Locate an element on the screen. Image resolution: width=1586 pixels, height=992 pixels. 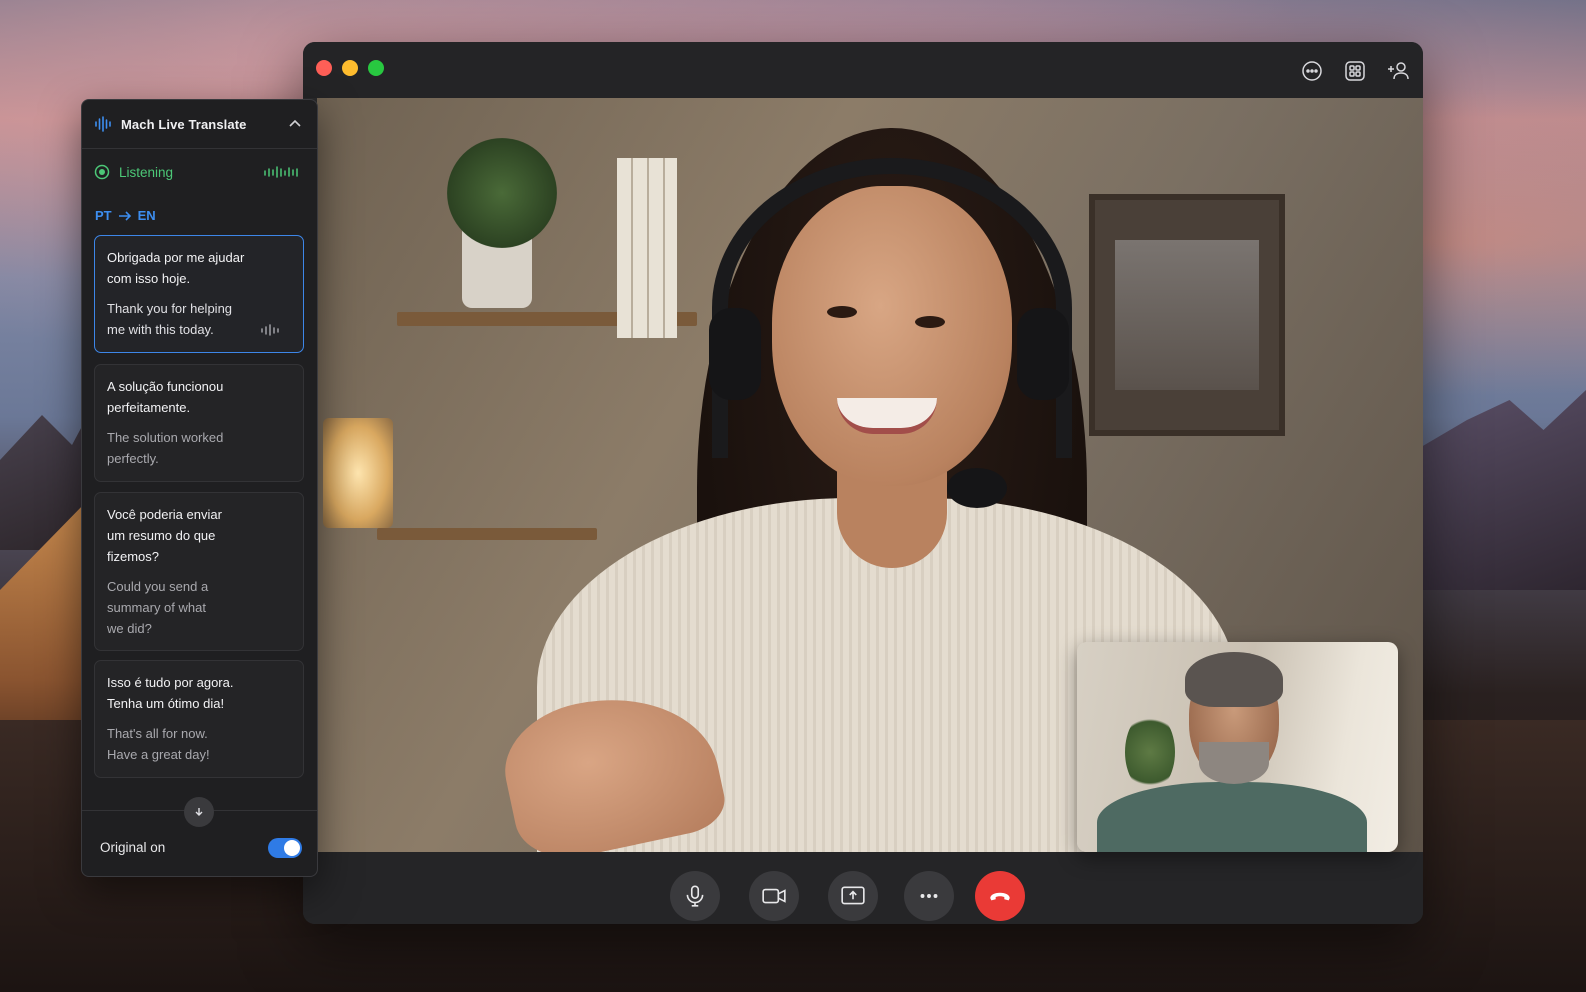
scroll-down-button is located at coordinates (199, 812).